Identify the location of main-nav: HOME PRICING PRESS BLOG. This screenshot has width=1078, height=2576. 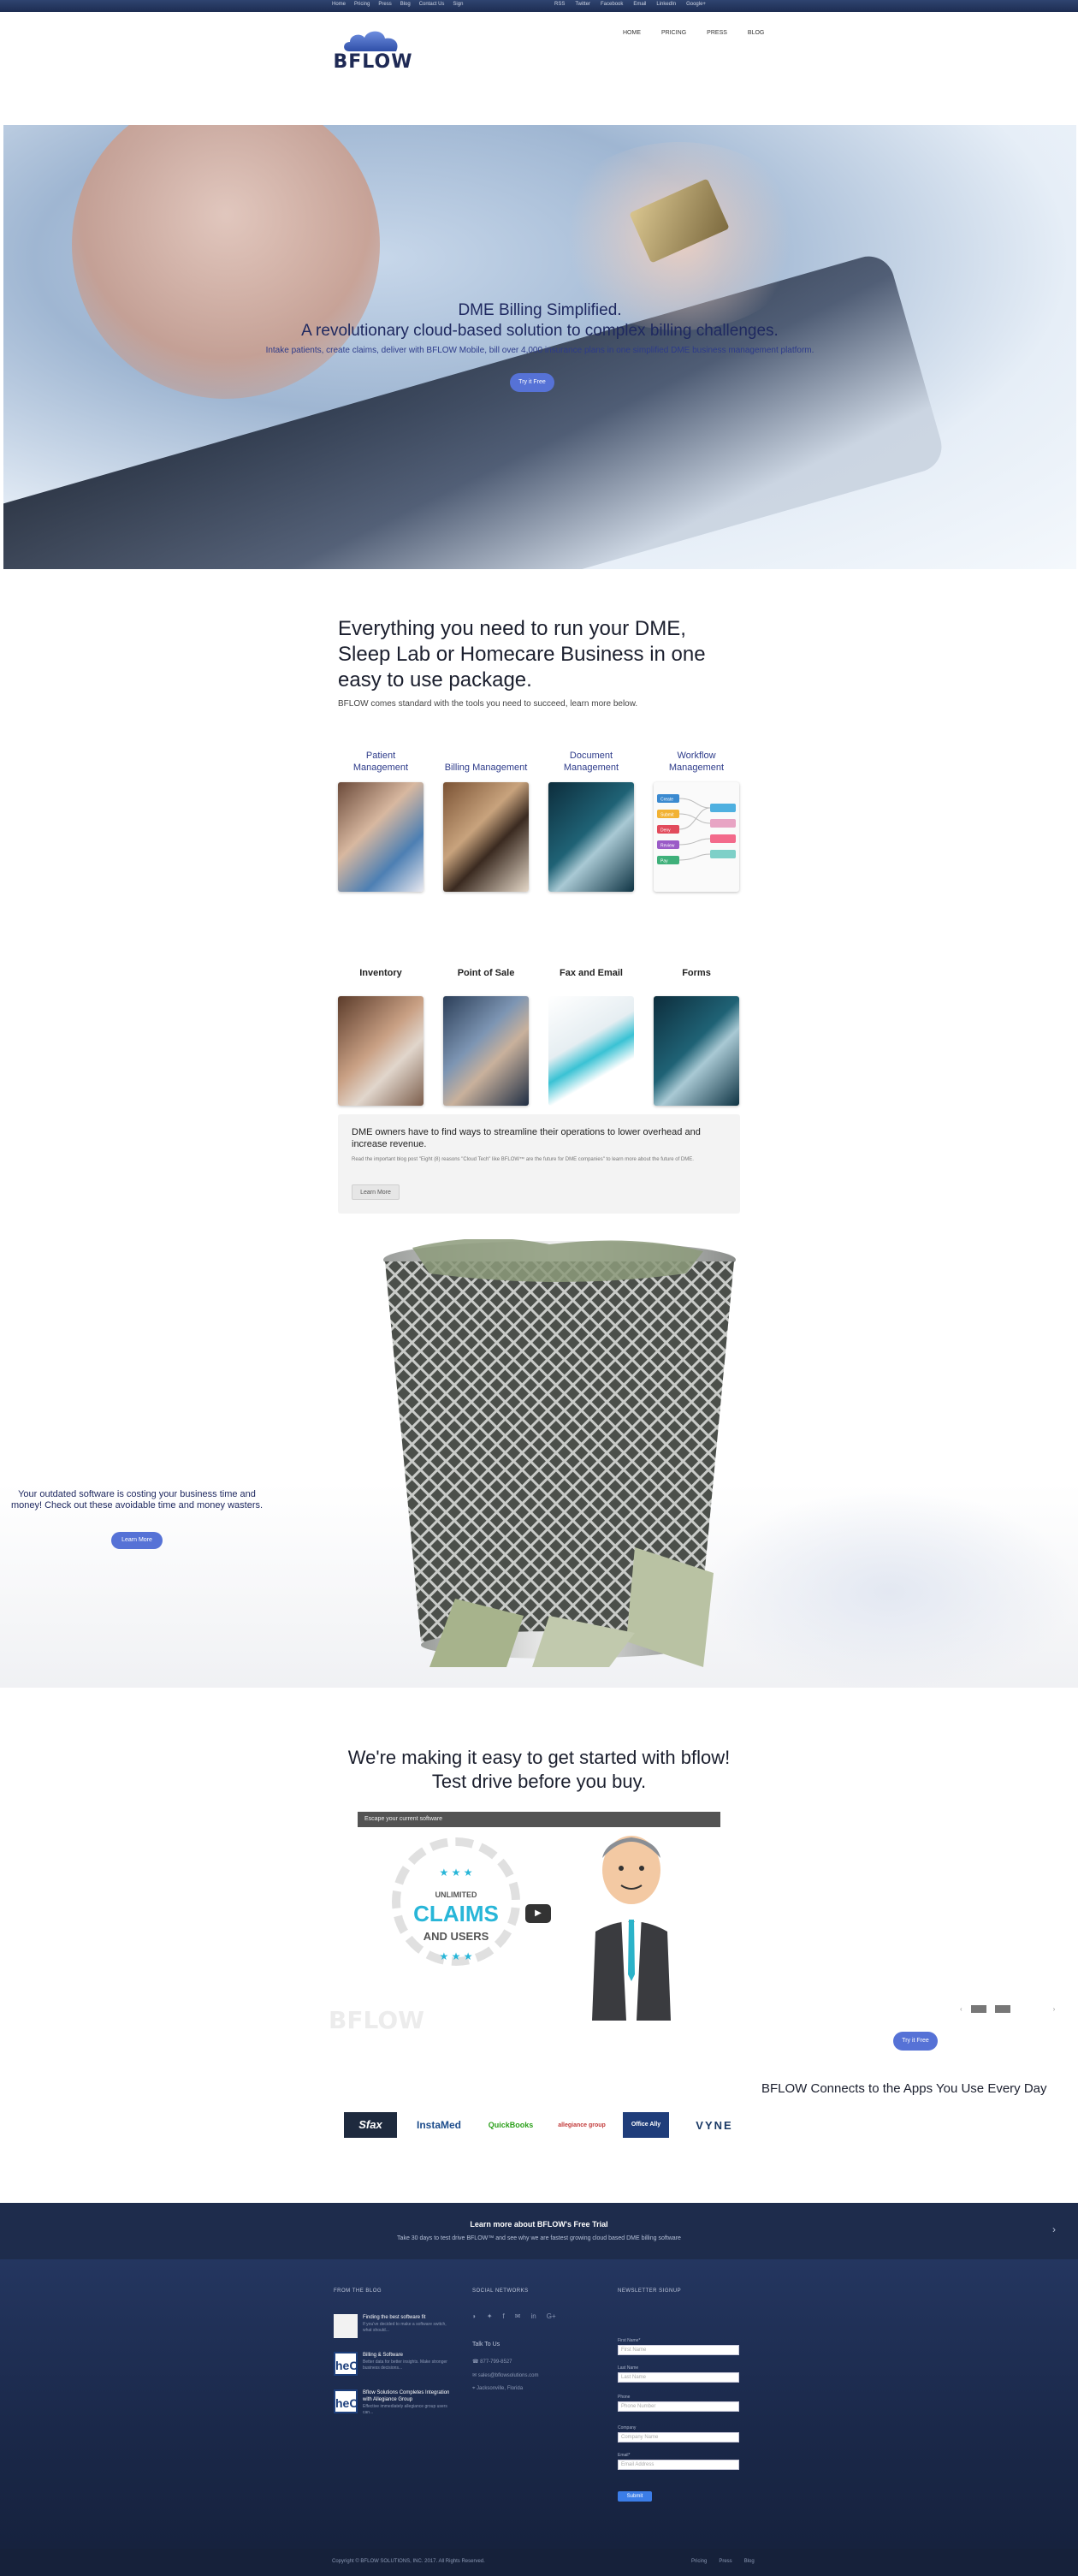
(693, 33).